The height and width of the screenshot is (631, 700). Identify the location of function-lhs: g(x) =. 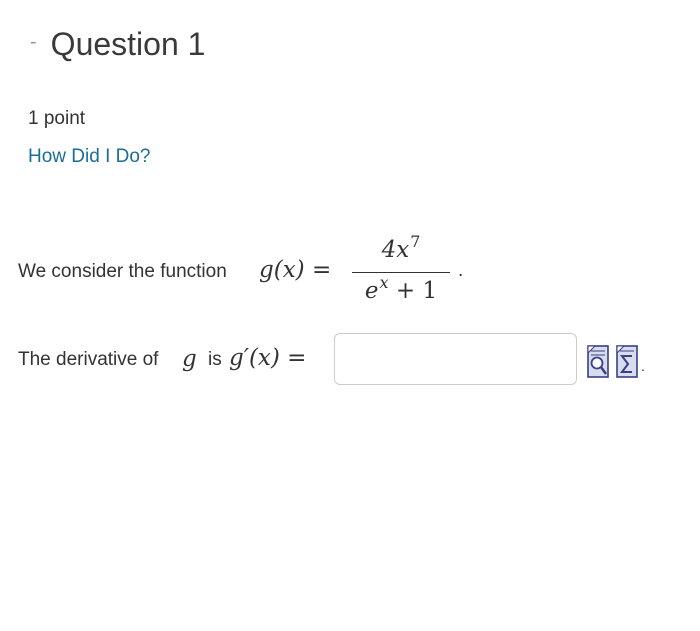
(295, 270).